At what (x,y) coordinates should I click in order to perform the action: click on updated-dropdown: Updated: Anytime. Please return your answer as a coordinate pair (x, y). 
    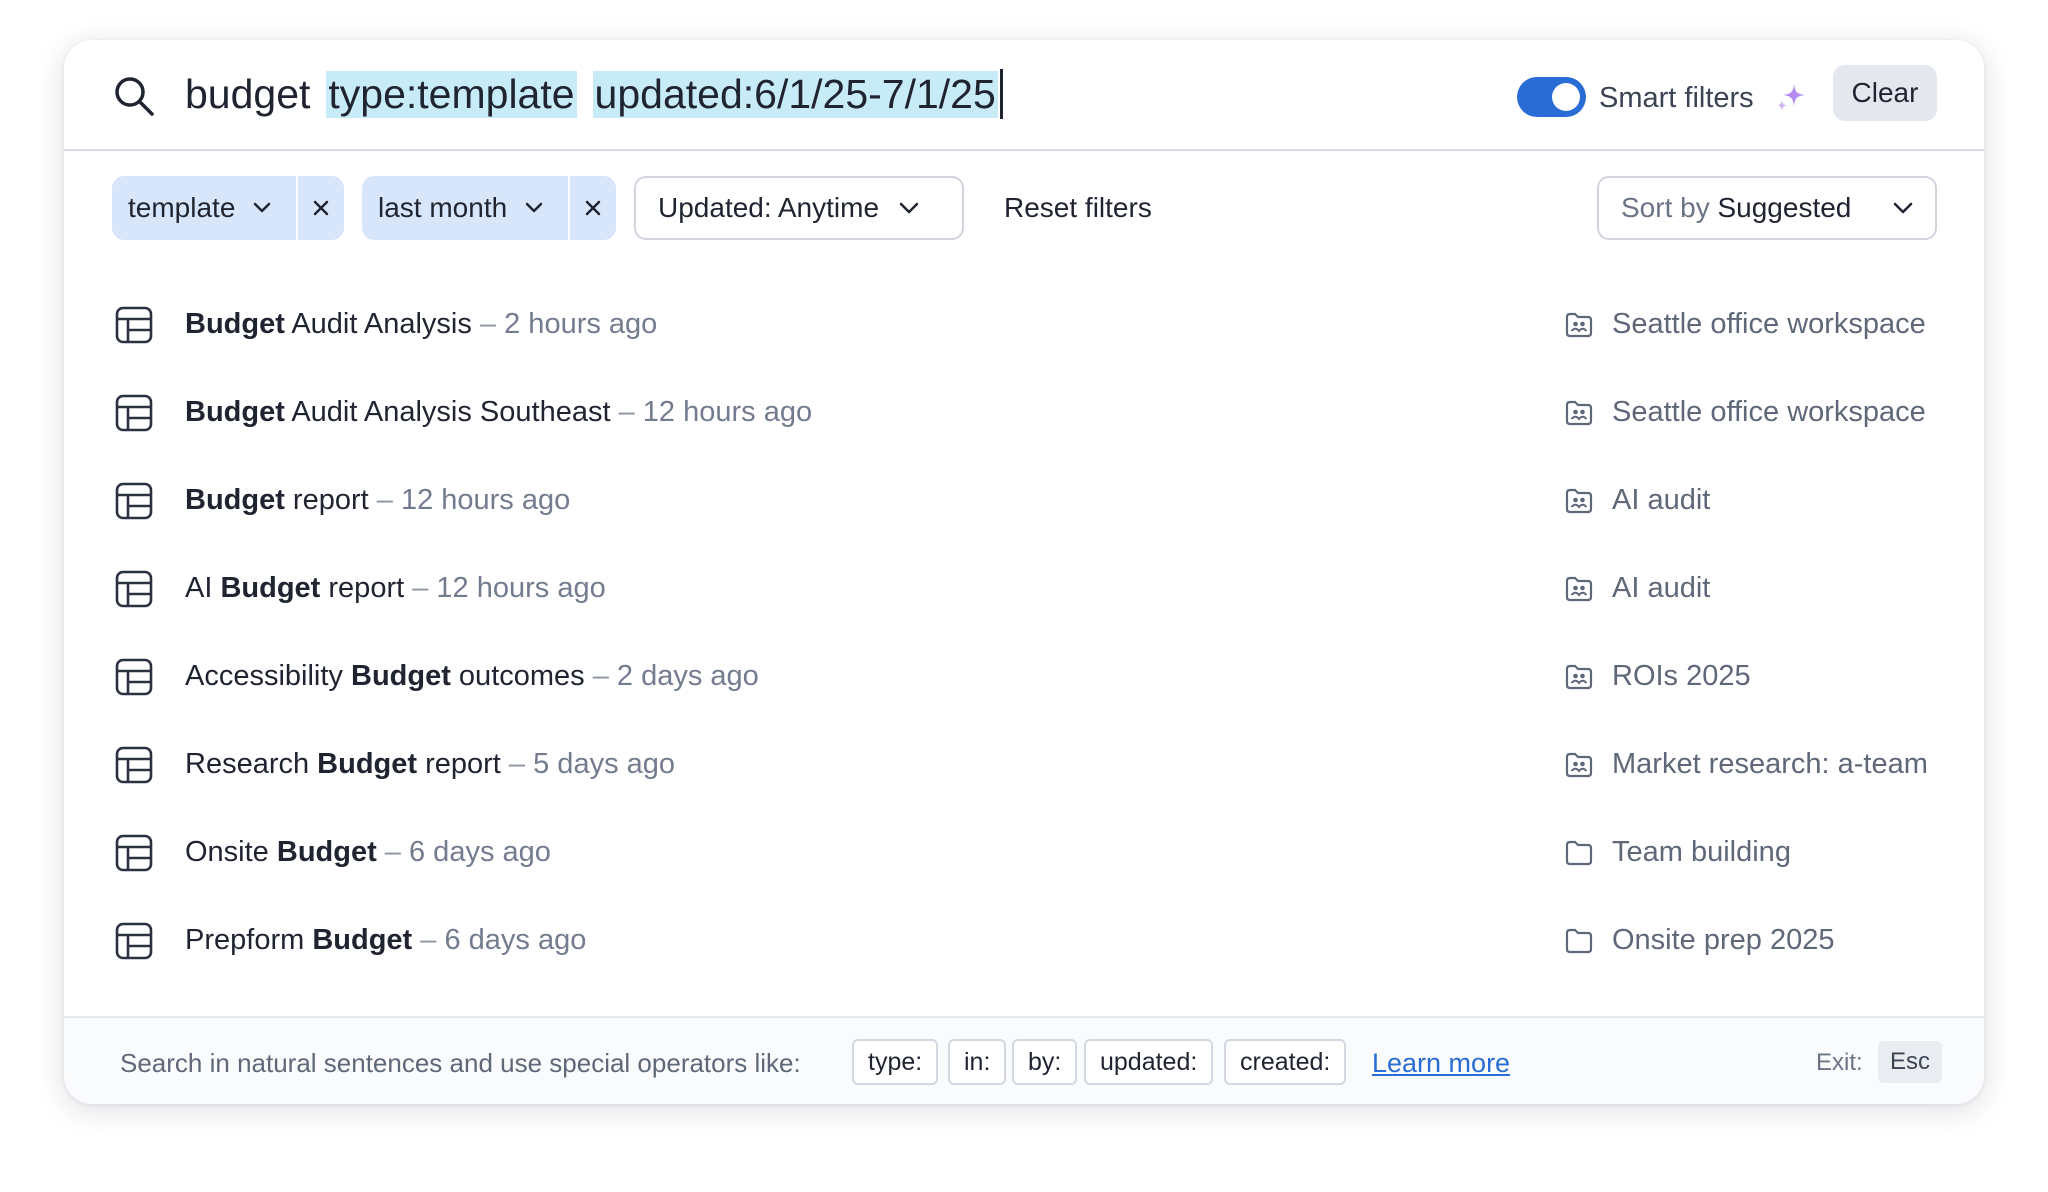
    Looking at the image, I should click on (799, 208).